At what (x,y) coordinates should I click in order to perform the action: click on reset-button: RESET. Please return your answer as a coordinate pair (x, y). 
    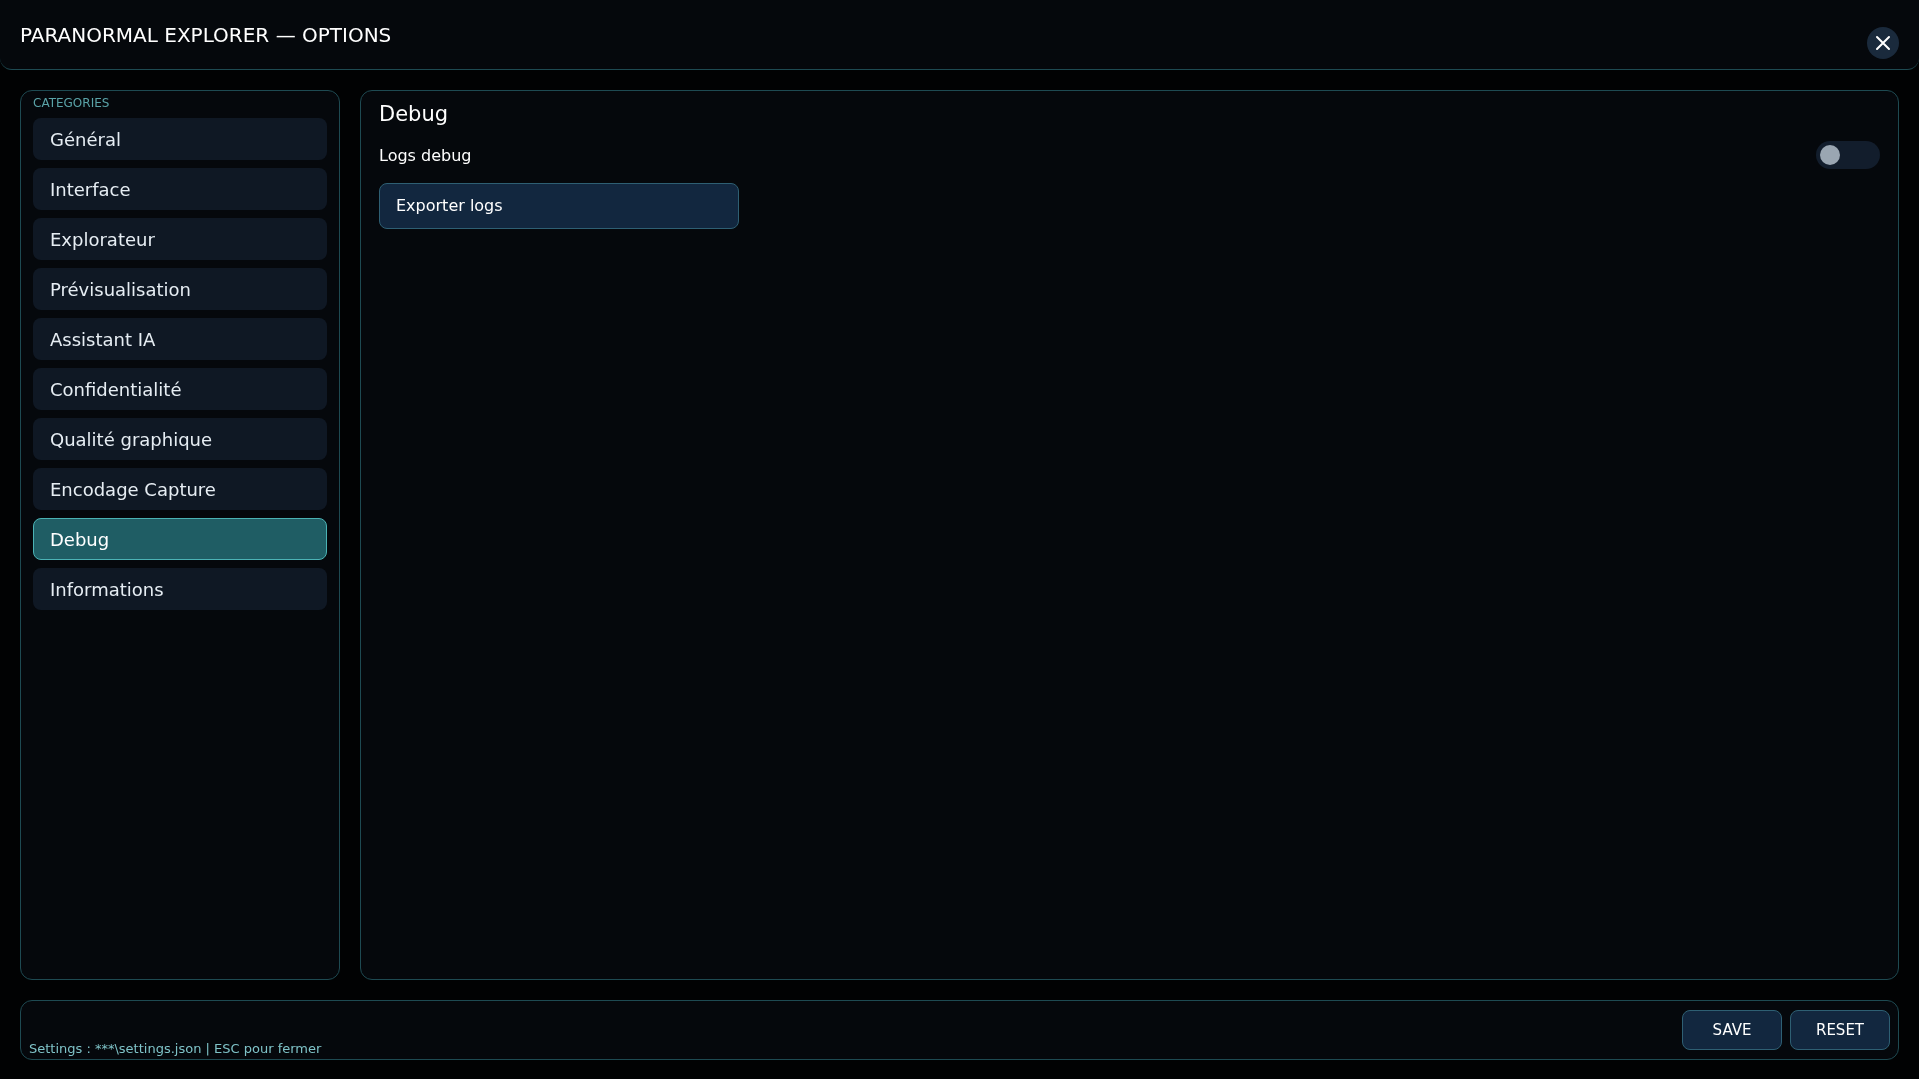
    Looking at the image, I should click on (1840, 1030).